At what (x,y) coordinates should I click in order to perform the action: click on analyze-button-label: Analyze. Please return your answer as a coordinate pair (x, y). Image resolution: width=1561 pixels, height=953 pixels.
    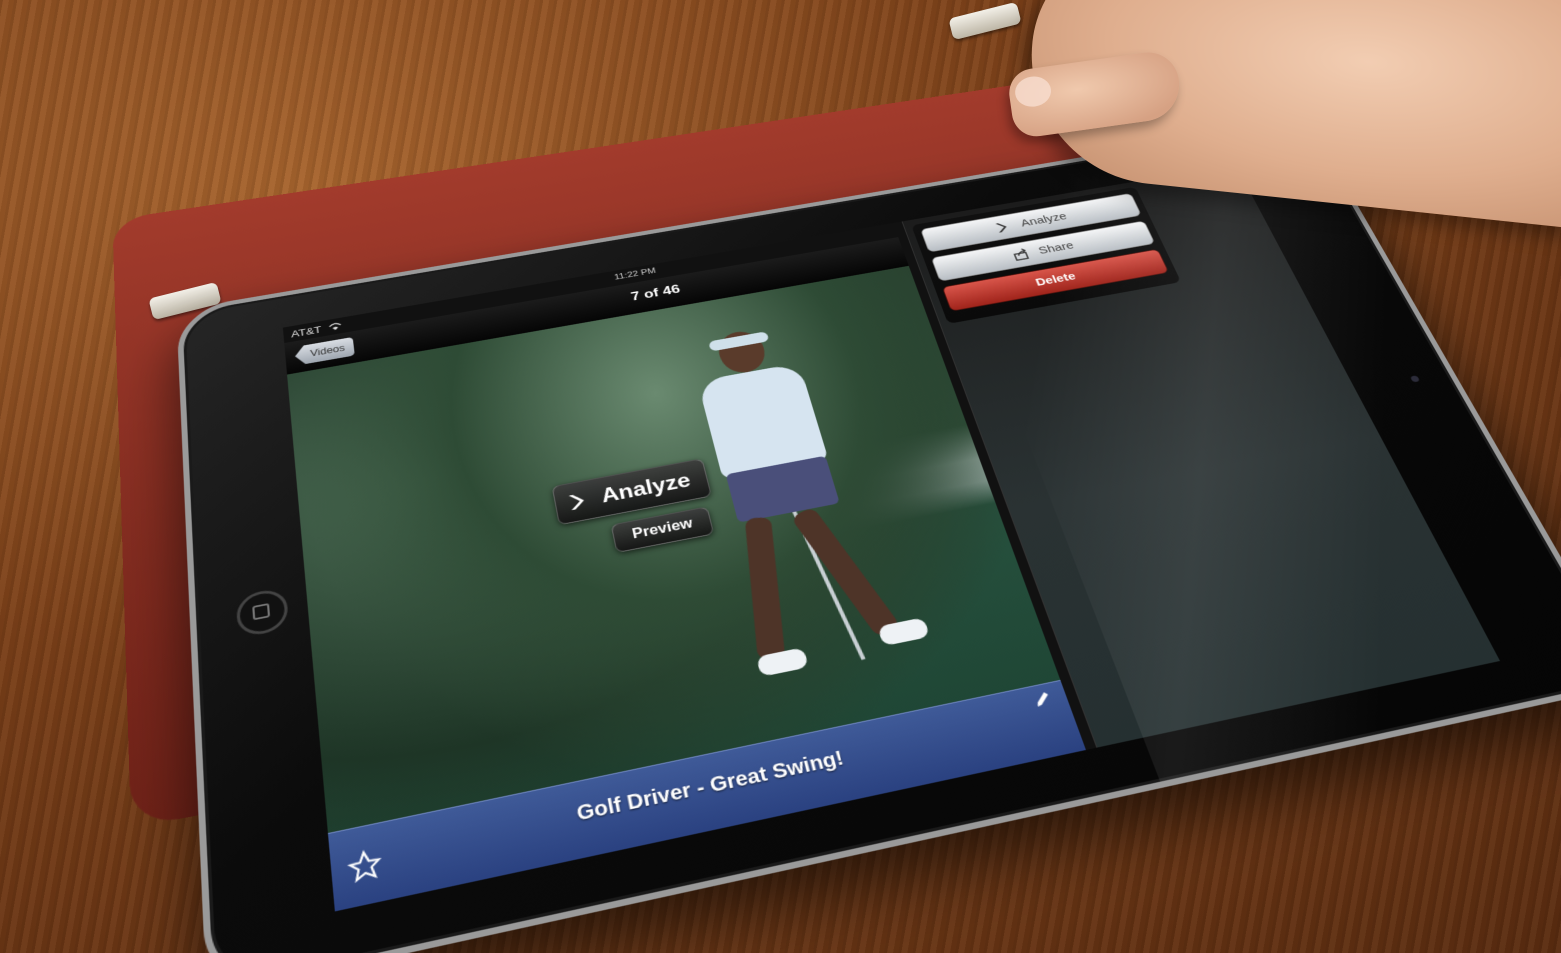
    Looking at the image, I should click on (1043, 220).